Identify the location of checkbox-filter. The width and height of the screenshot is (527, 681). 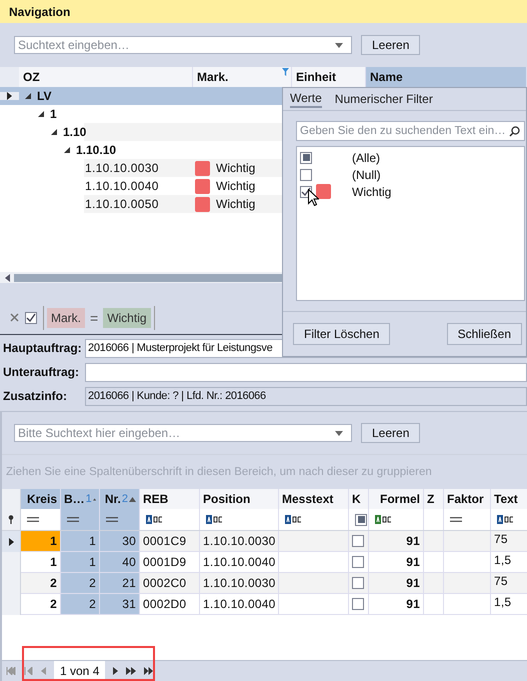
(361, 520).